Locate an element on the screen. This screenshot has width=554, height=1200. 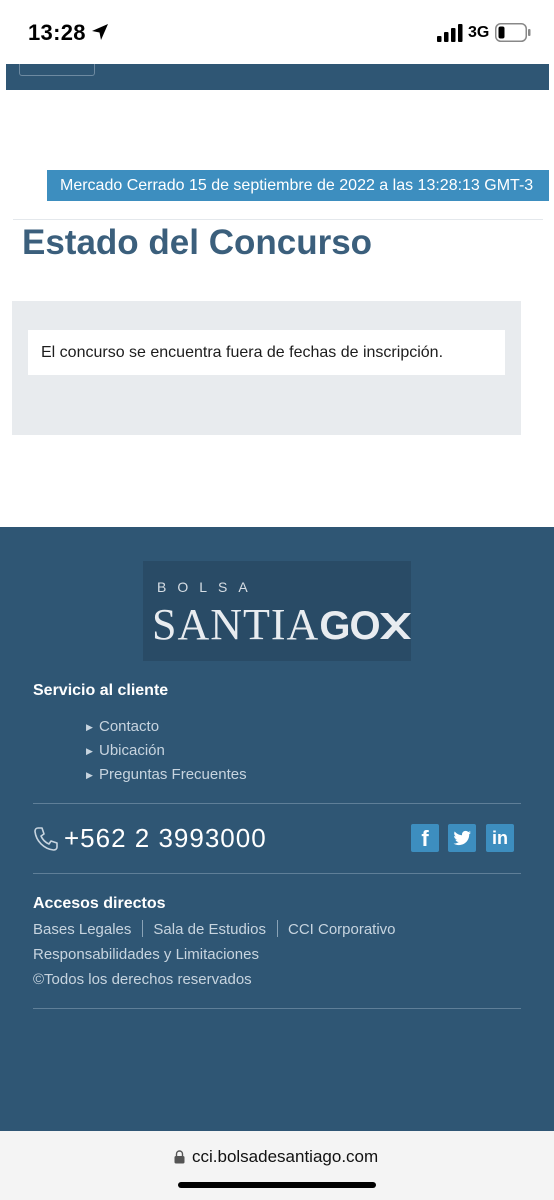
service-link-preguntas: ▶ Preguntas Frecuentes is located at coordinates (166, 775).